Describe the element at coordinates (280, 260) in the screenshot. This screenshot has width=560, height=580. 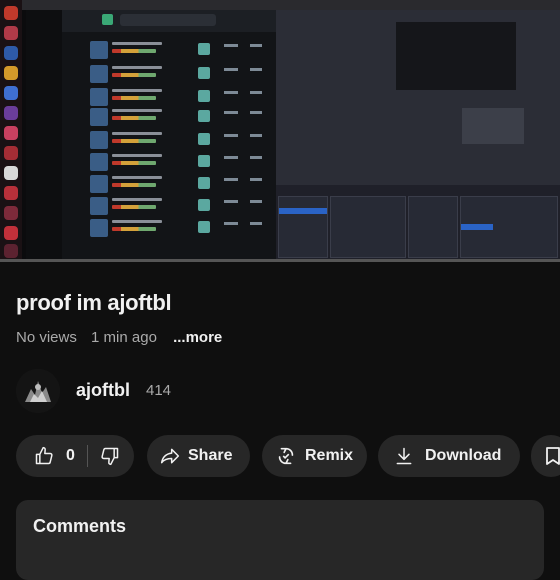
I see `video-progress-bar` at that location.